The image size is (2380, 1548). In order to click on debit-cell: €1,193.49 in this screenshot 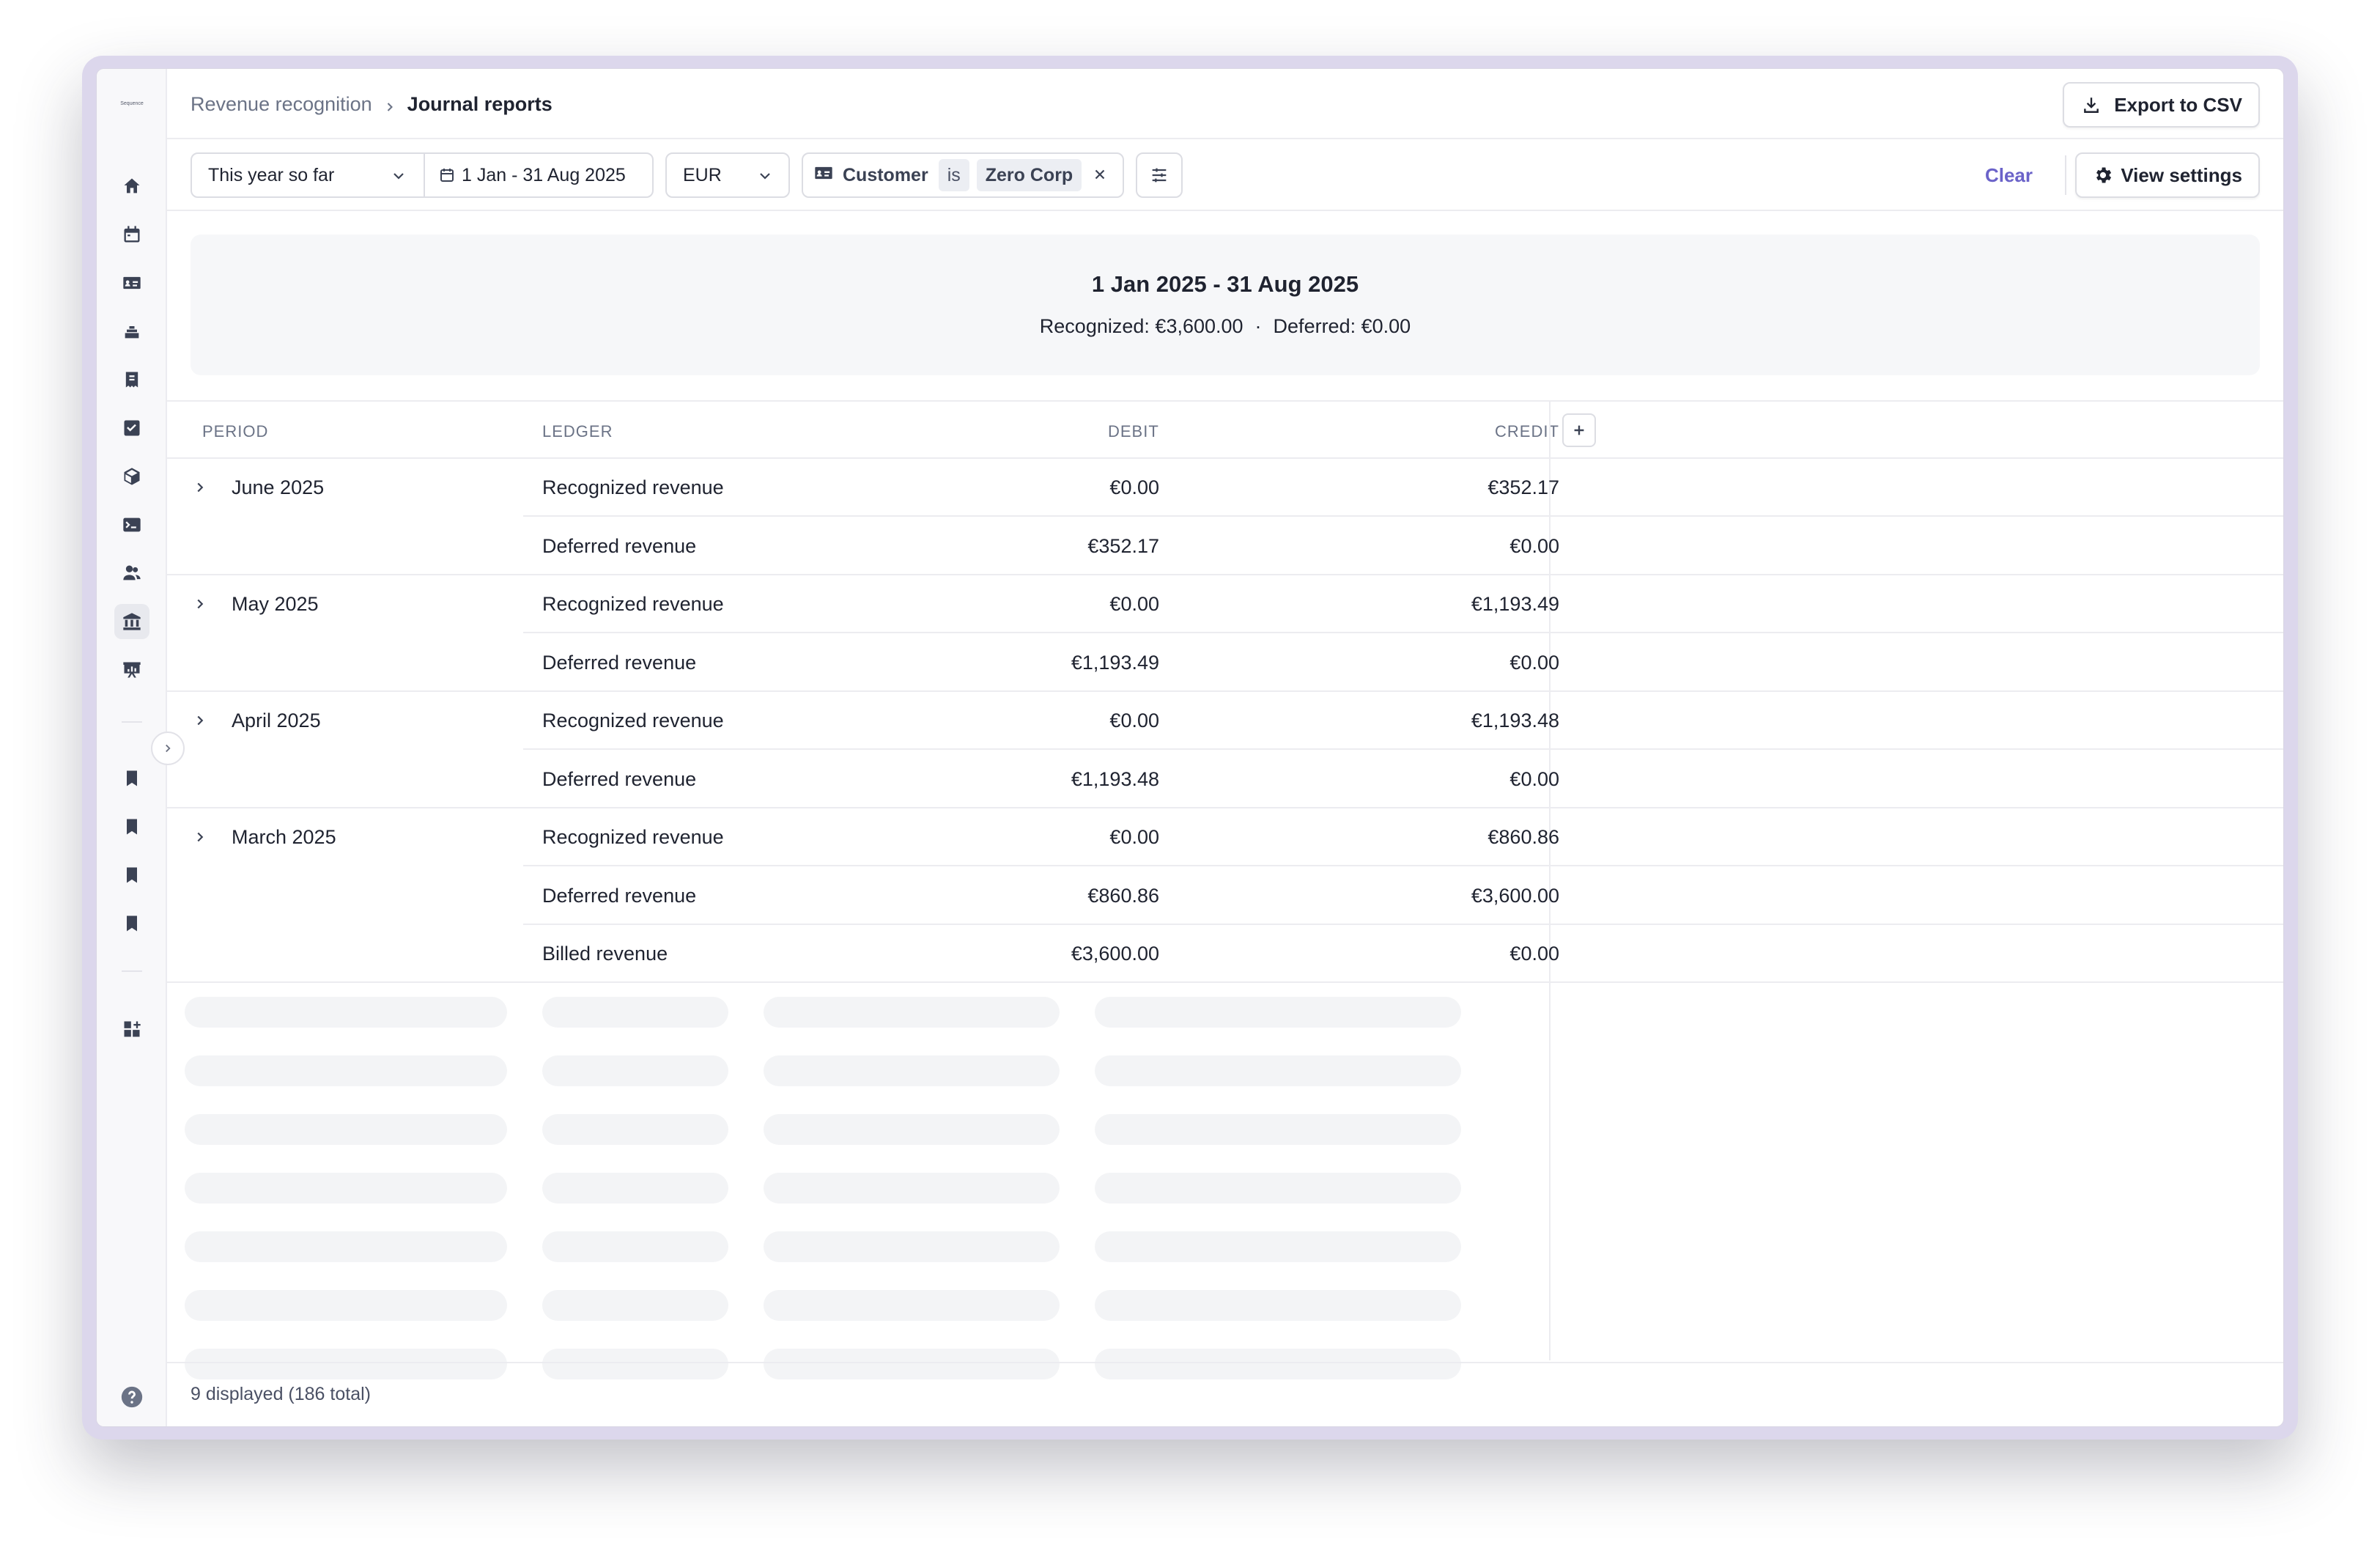, I will do `click(1115, 662)`.